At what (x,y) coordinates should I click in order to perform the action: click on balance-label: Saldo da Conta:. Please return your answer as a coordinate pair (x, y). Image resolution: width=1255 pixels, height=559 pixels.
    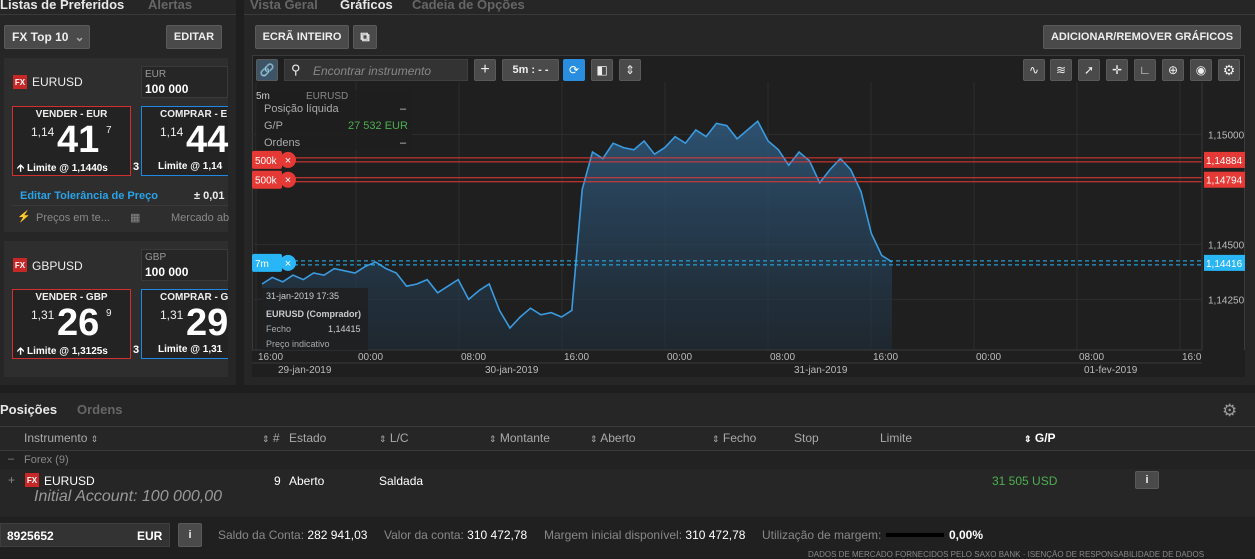
    Looking at the image, I should click on (261, 535).